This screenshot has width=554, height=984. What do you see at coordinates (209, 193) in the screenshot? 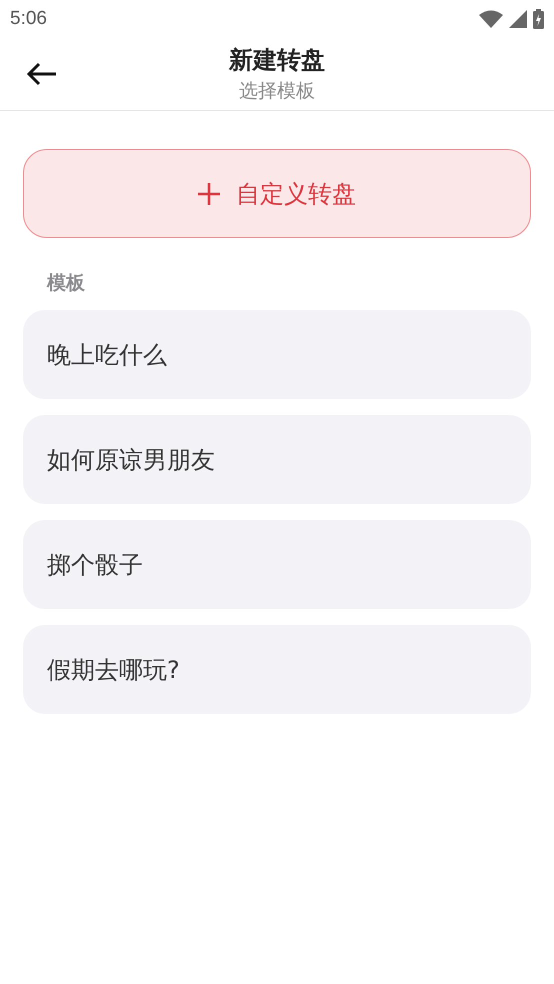
I see `plus-icon` at bounding box center [209, 193].